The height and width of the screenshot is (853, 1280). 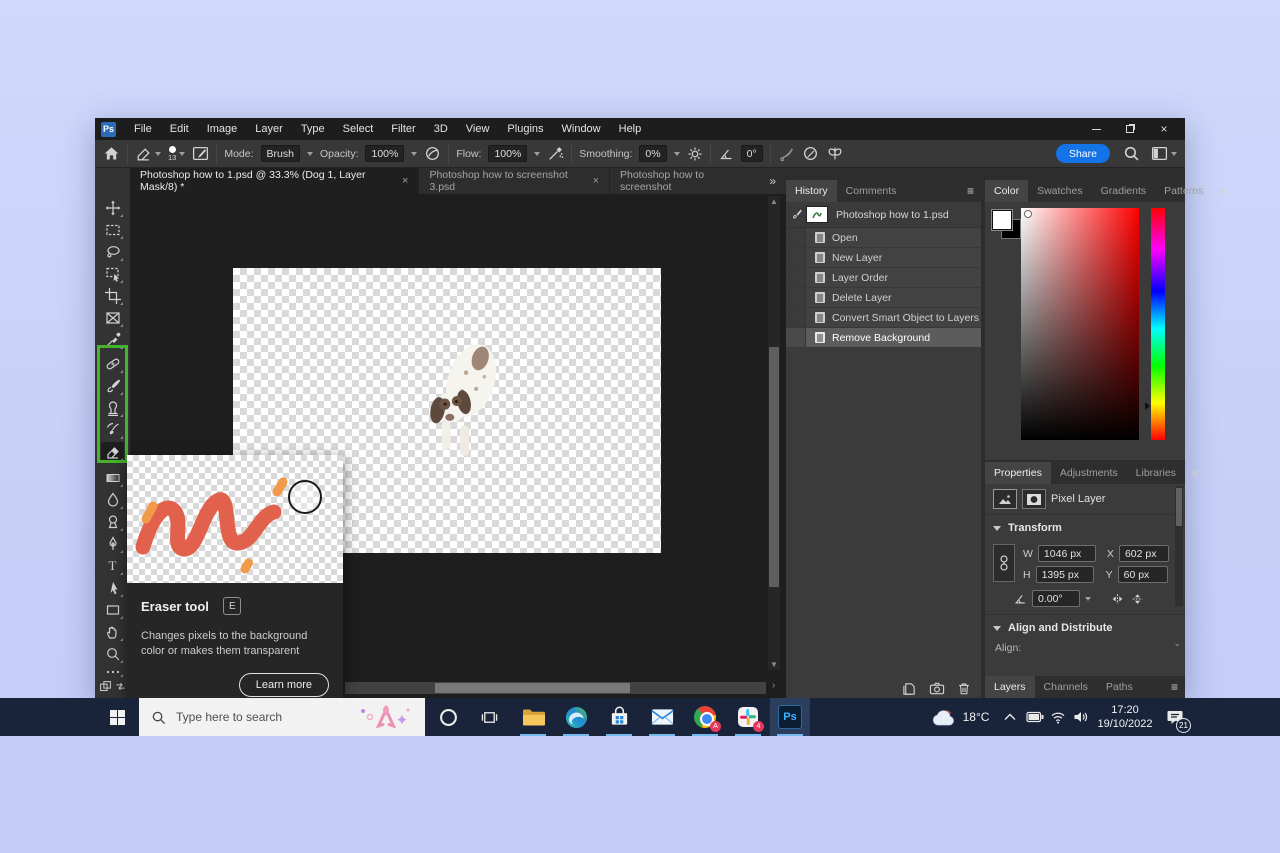 What do you see at coordinates (883, 298) in the screenshot?
I see `history-entry: Delete Layer` at bounding box center [883, 298].